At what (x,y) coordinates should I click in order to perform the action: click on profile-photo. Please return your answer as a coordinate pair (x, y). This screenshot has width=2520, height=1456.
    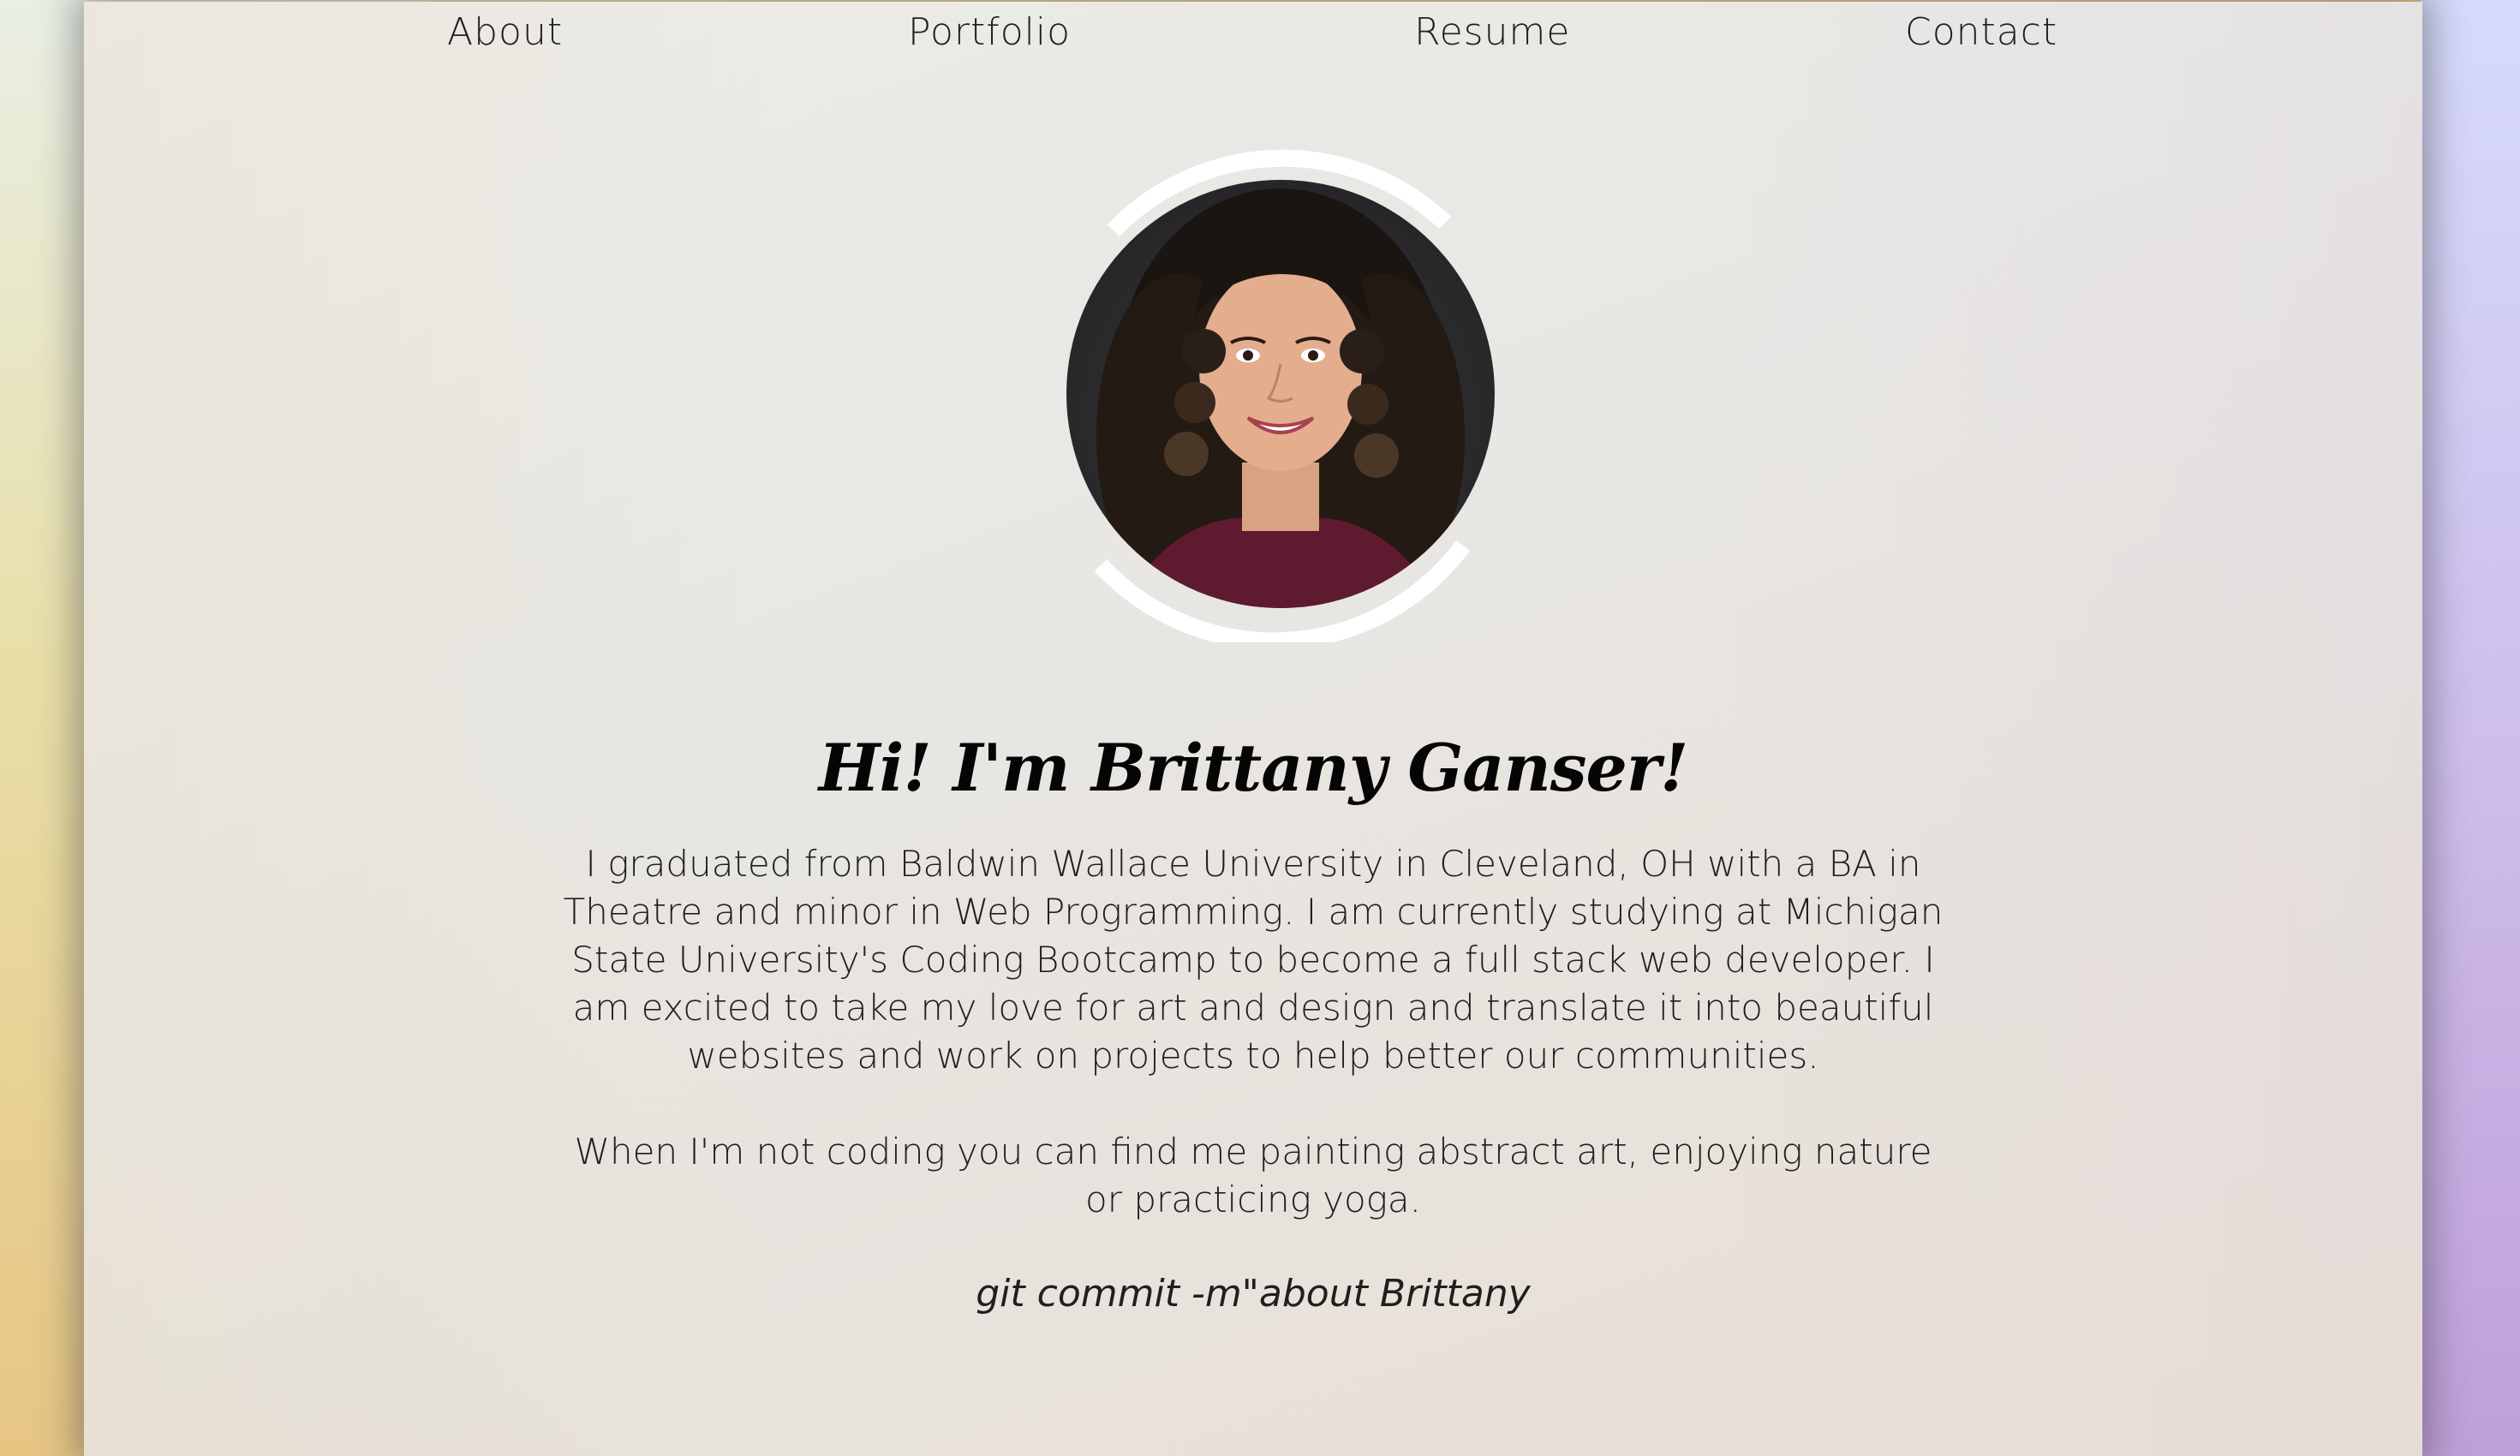
    Looking at the image, I should click on (1280, 394).